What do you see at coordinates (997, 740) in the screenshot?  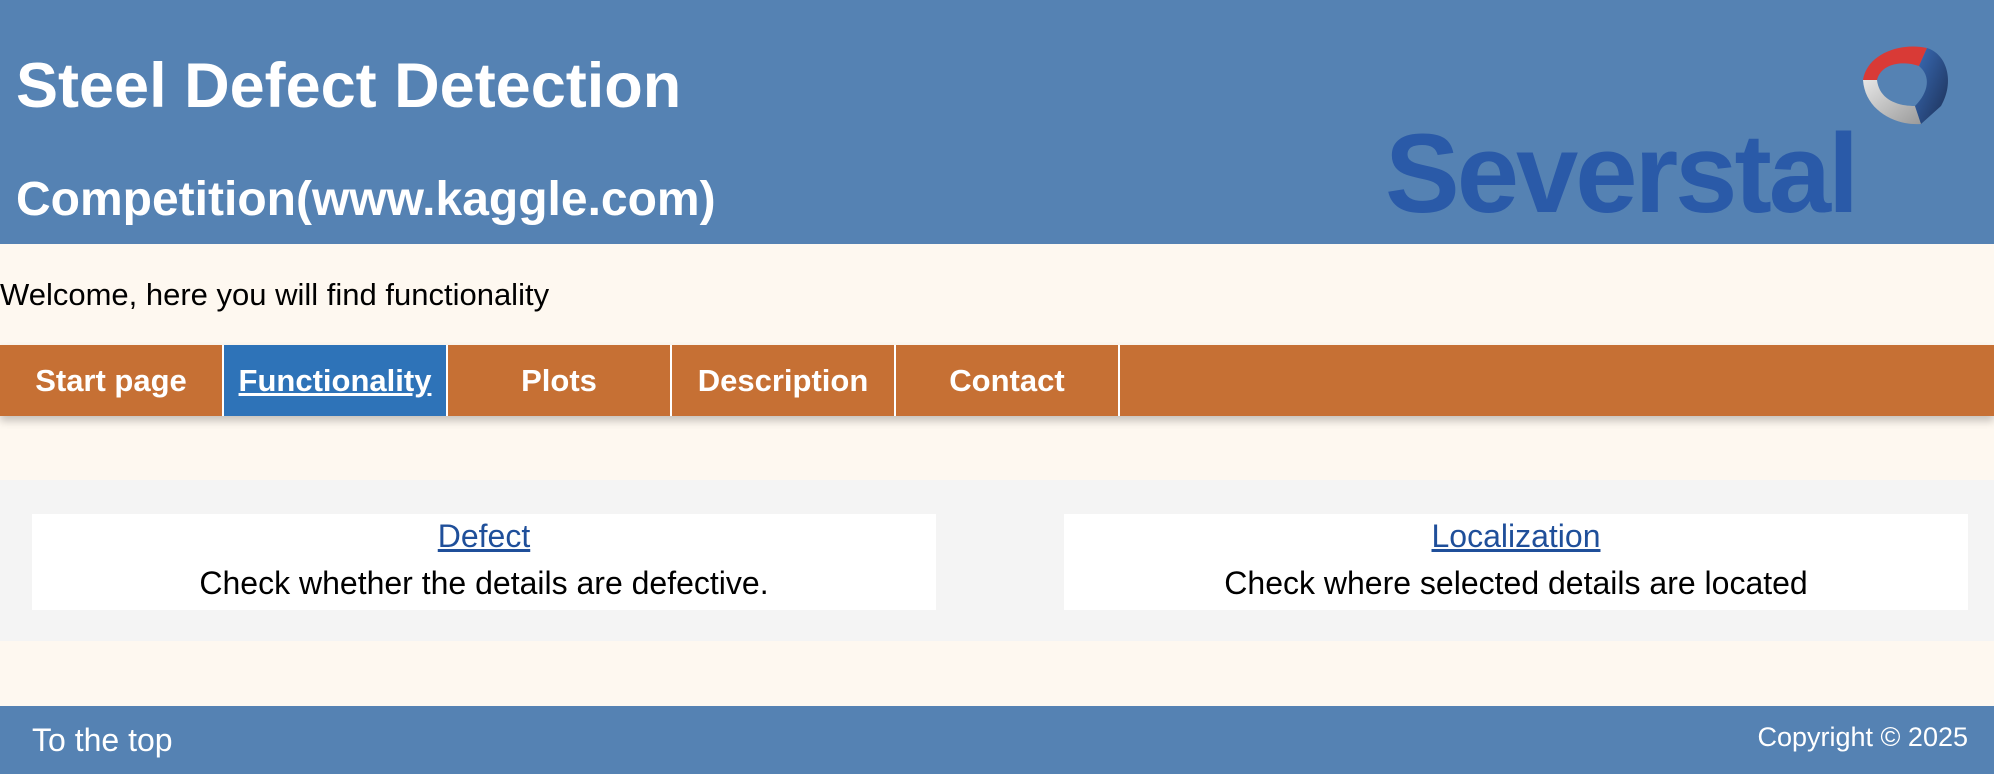 I see `footer: To the top Copyright © 2025` at bounding box center [997, 740].